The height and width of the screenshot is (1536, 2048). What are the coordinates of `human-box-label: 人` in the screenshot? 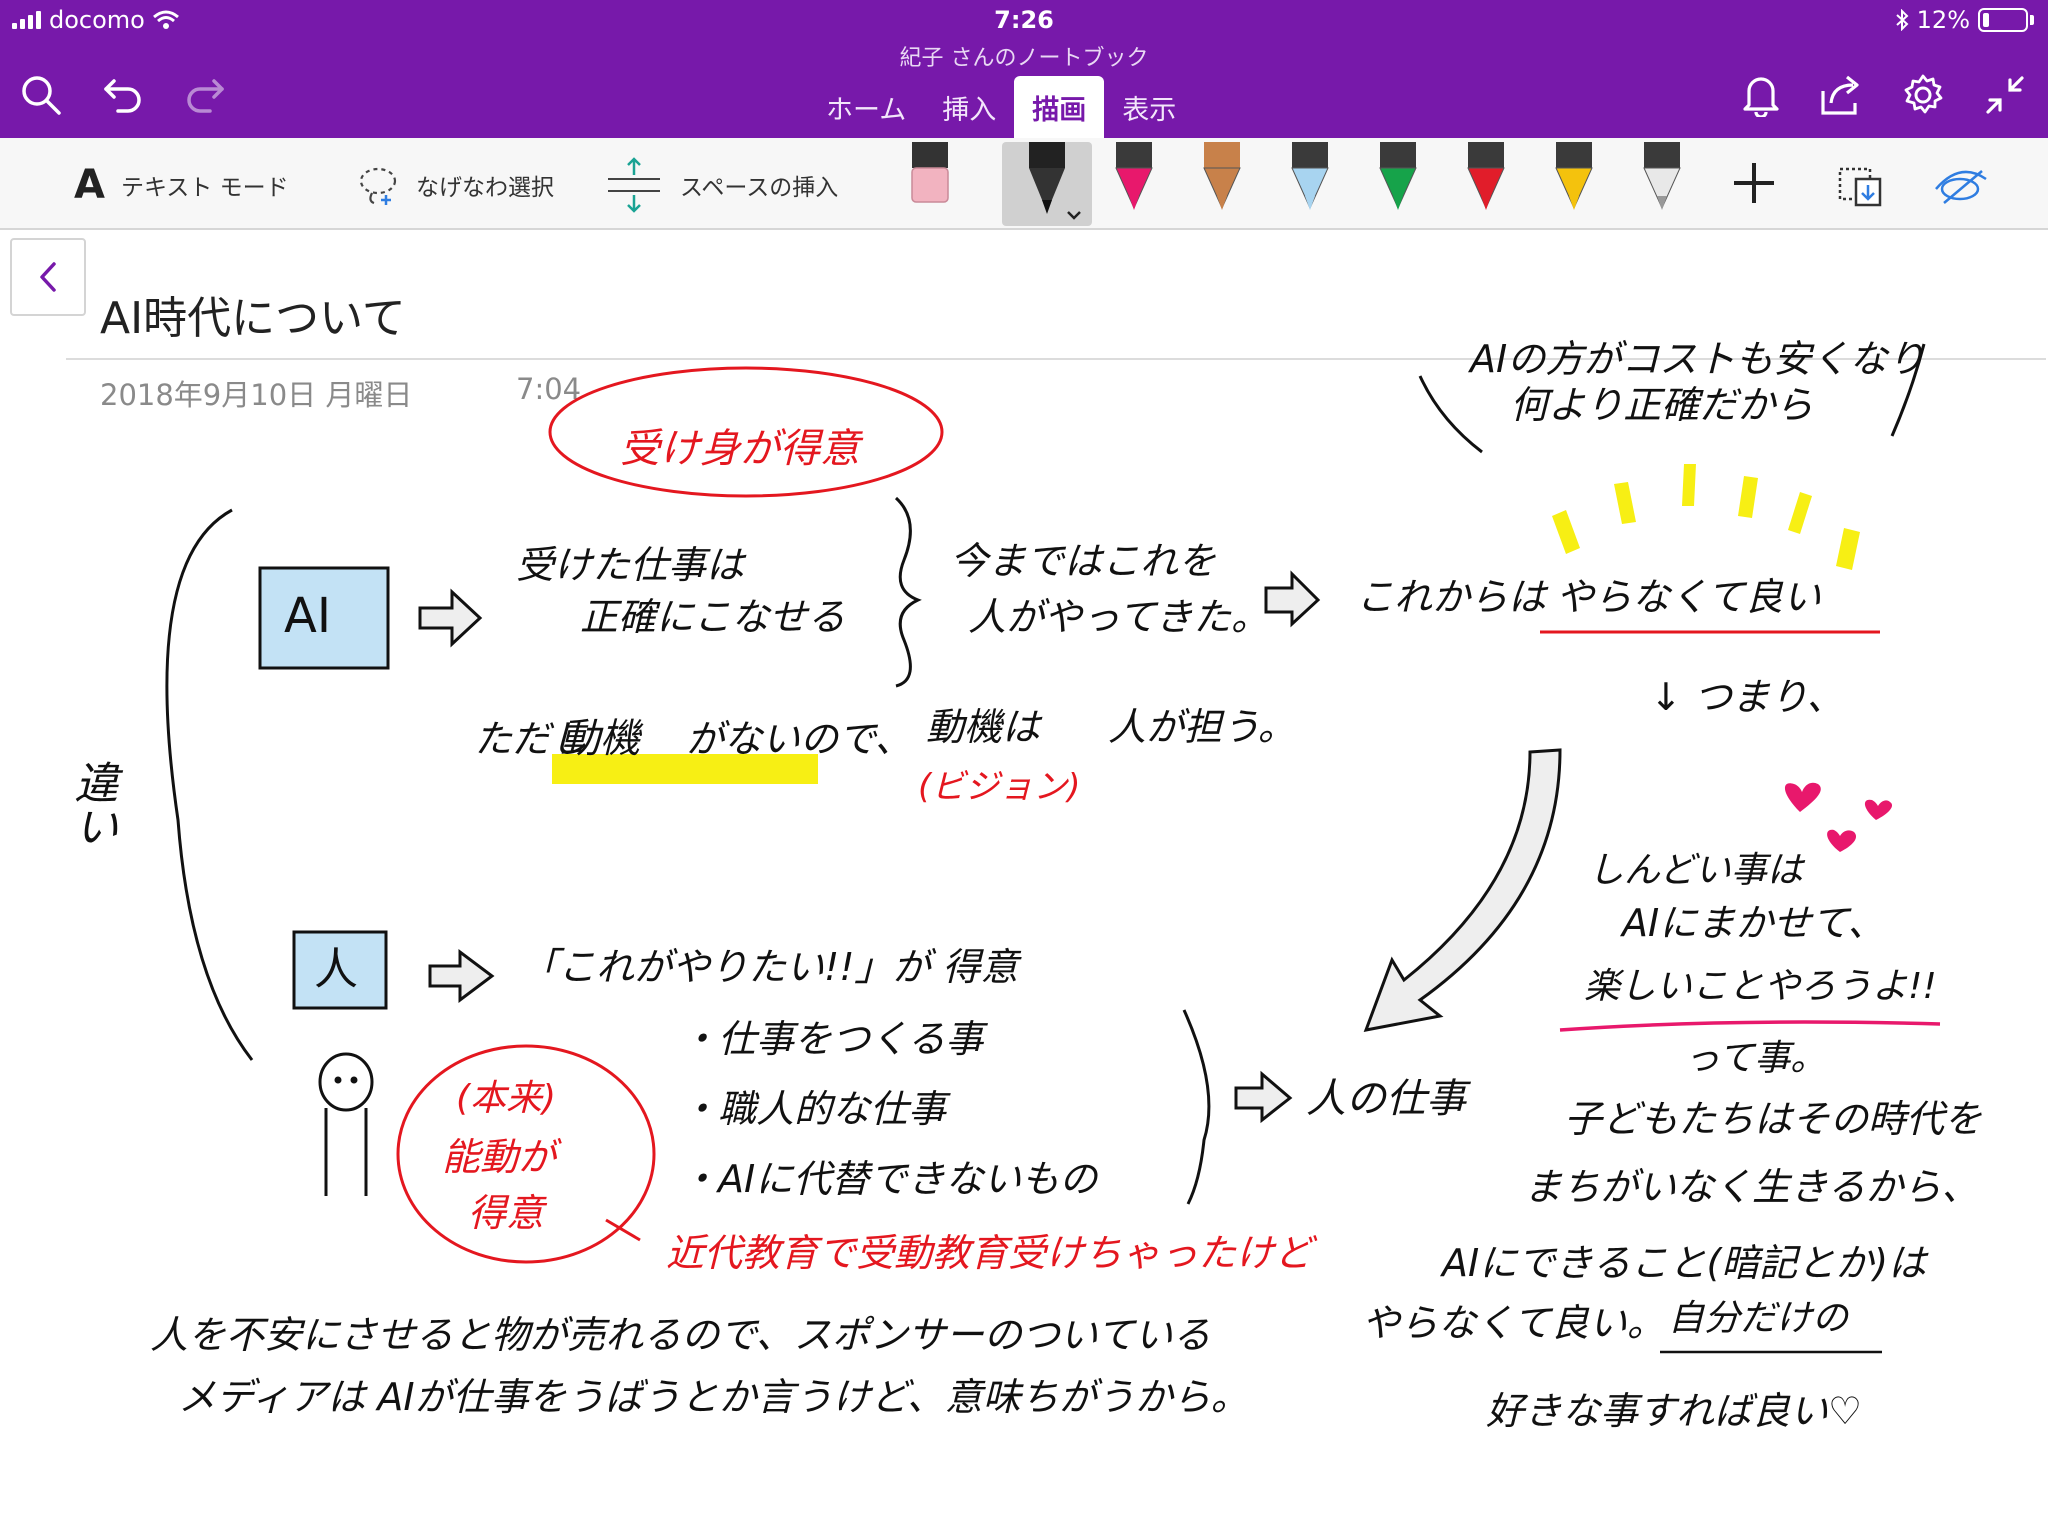 It's located at (336, 969).